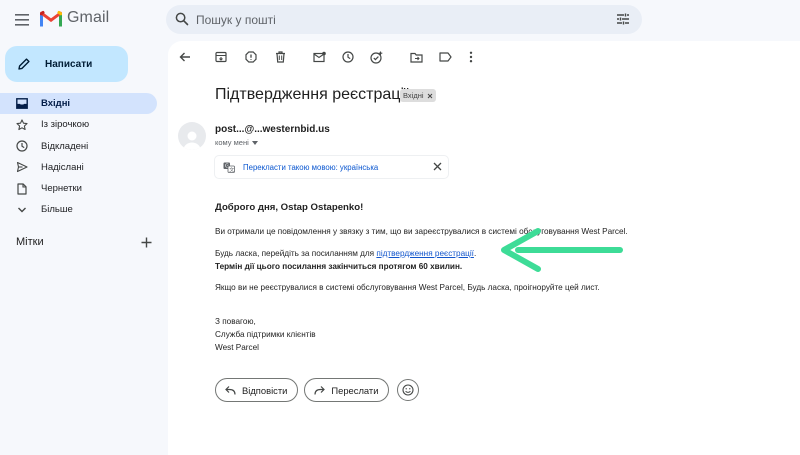 The width and height of the screenshot is (800, 455). Describe the element at coordinates (289, 207) in the screenshot. I see `greeting: Доброго дня, Ostap Ostapenko!` at that location.